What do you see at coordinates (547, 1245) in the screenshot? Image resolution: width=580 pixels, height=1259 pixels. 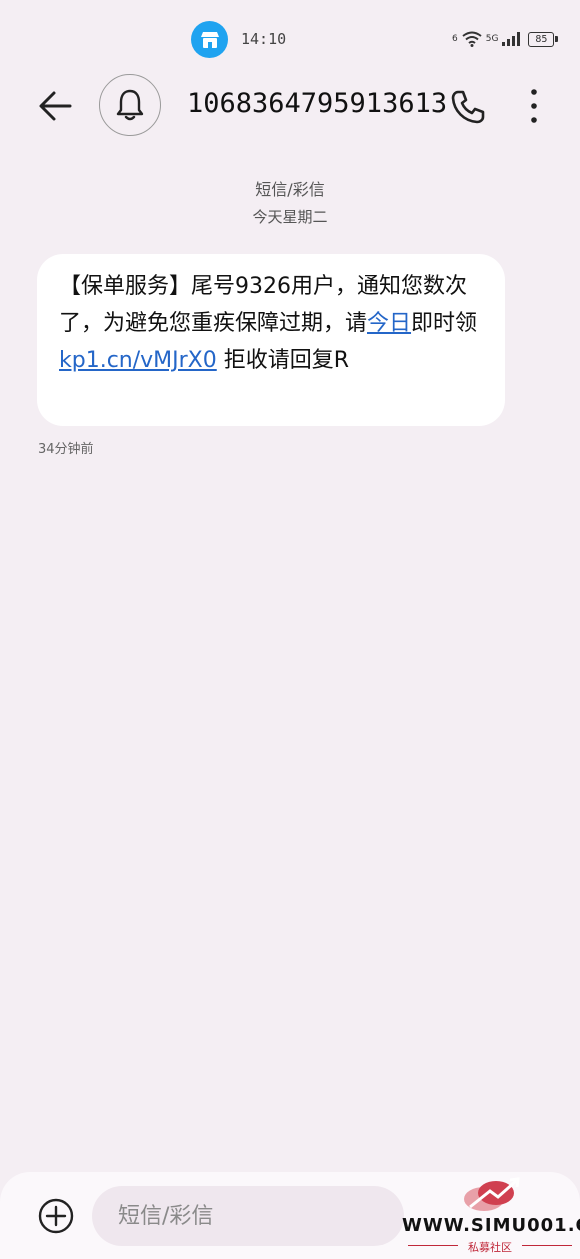 I see `watermark-line-right` at bounding box center [547, 1245].